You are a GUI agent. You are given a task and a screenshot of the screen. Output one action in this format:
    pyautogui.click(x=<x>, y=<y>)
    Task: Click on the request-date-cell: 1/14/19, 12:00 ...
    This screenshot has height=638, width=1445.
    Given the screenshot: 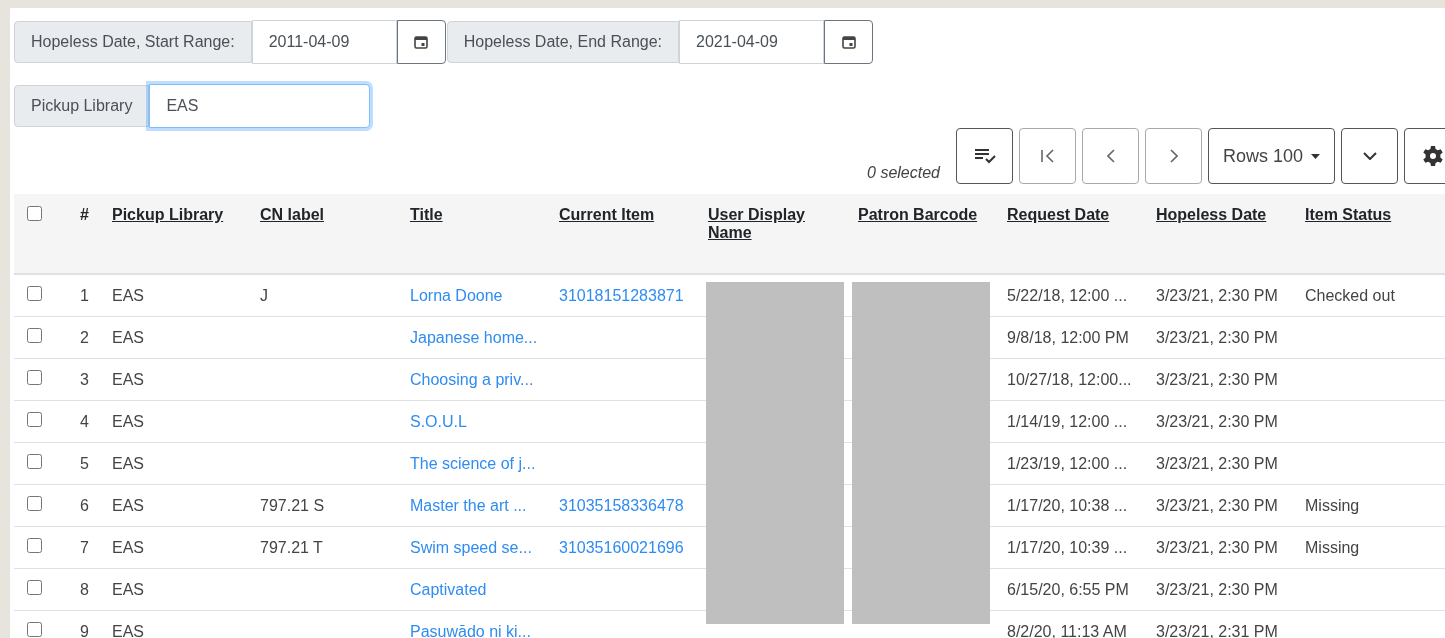 What is the action you would take?
    pyautogui.click(x=1067, y=421)
    